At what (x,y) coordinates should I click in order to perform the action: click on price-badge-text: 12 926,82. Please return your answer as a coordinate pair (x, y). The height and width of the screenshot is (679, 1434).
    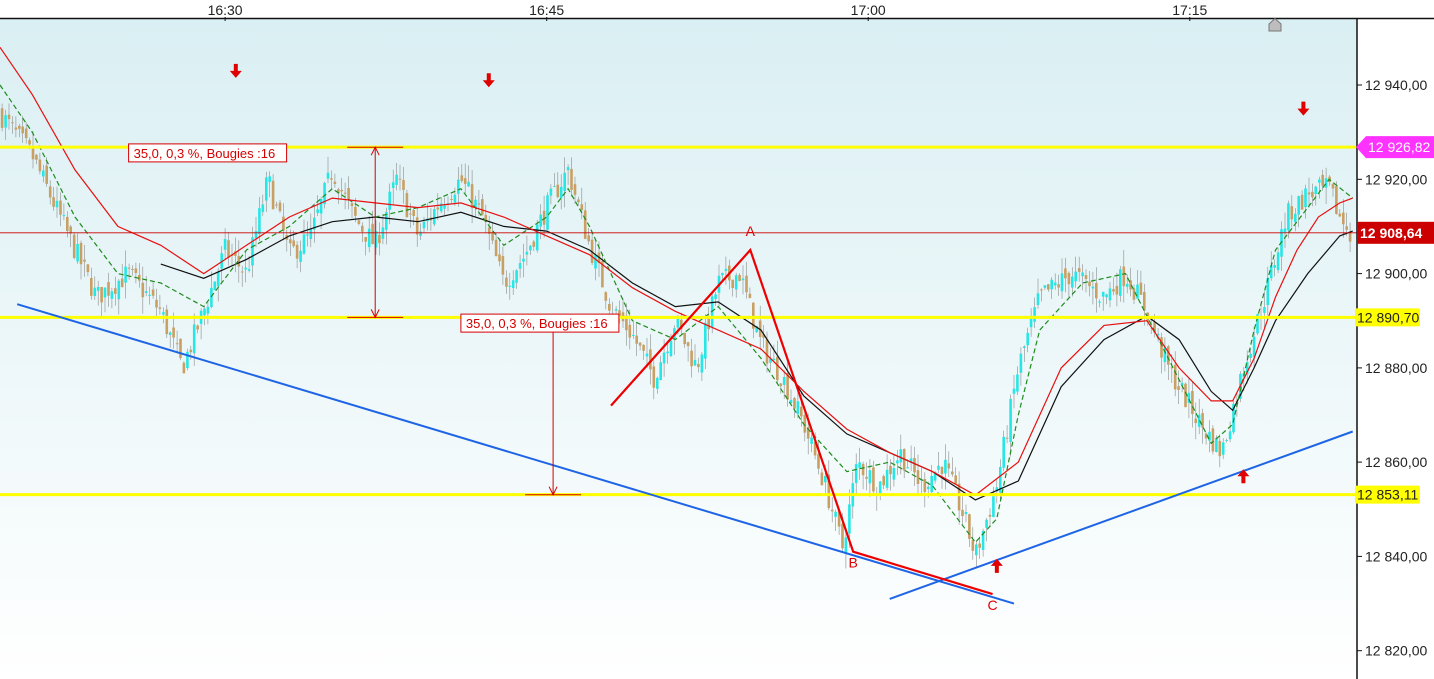
    Looking at the image, I should click on (1399, 147).